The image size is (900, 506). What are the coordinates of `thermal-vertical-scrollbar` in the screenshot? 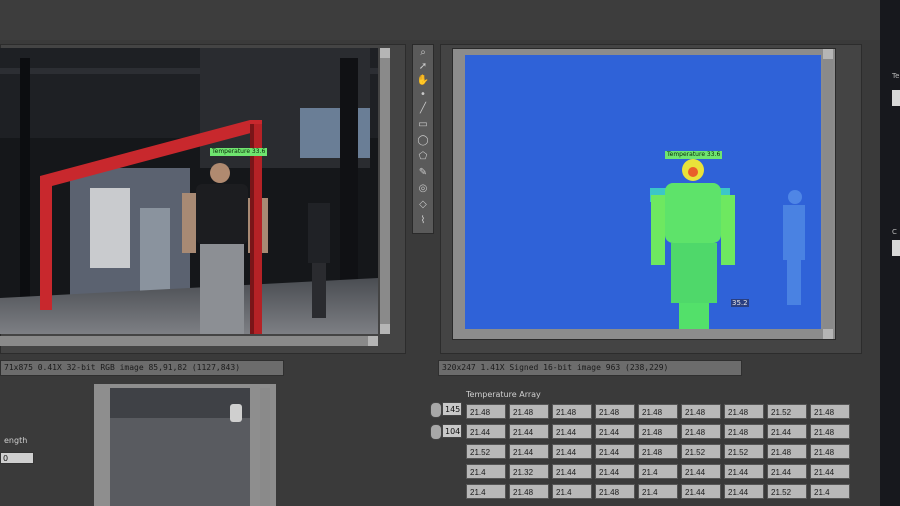 It's located at (828, 194).